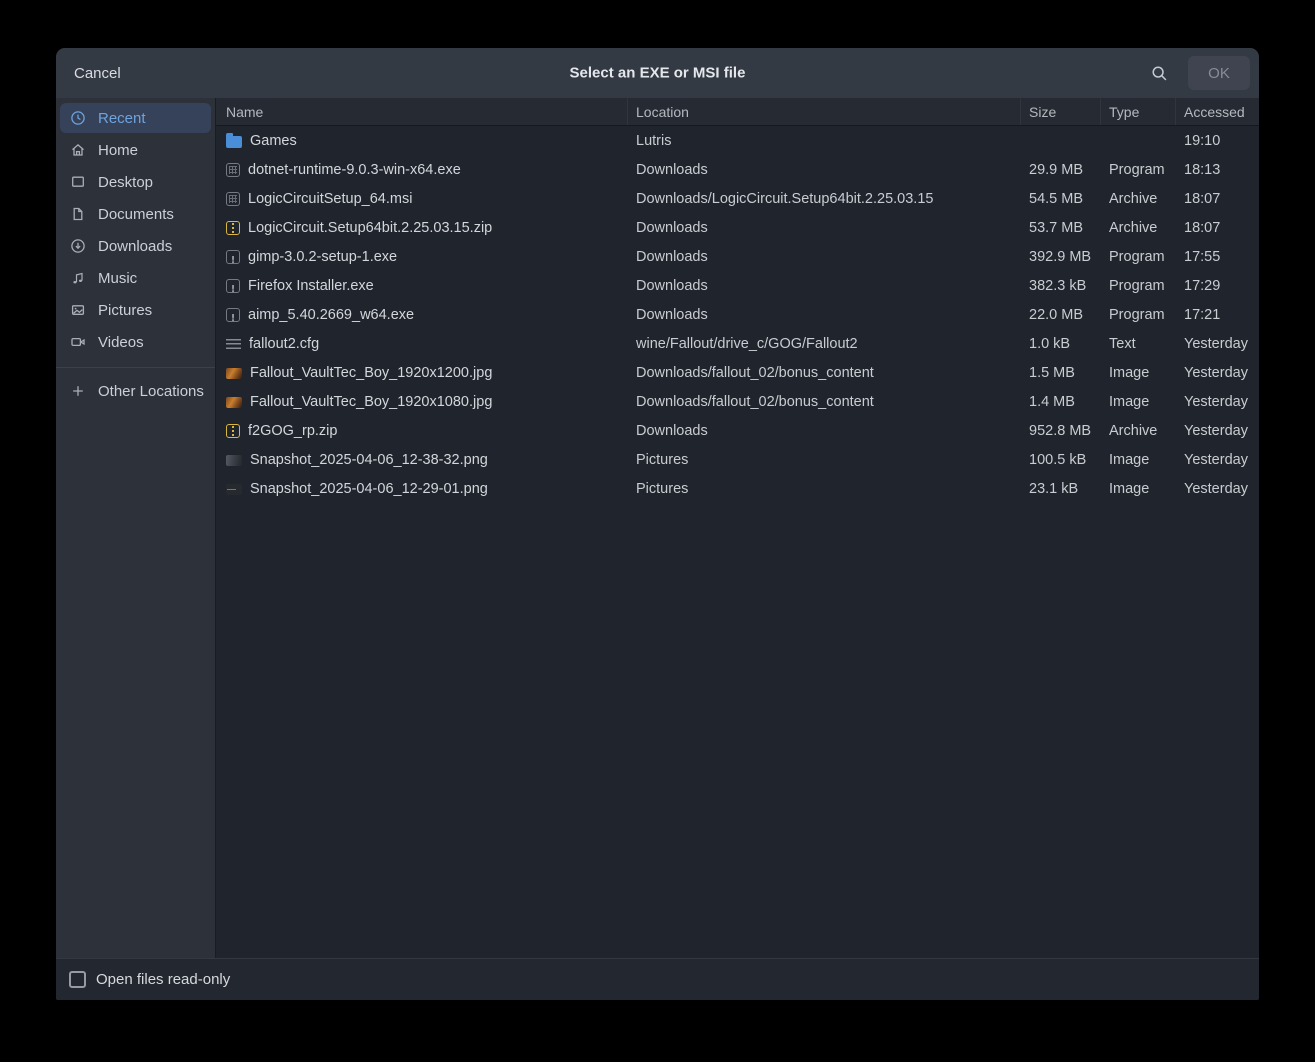 This screenshot has height=1062, width=1315. I want to click on folder-icon, so click(234, 140).